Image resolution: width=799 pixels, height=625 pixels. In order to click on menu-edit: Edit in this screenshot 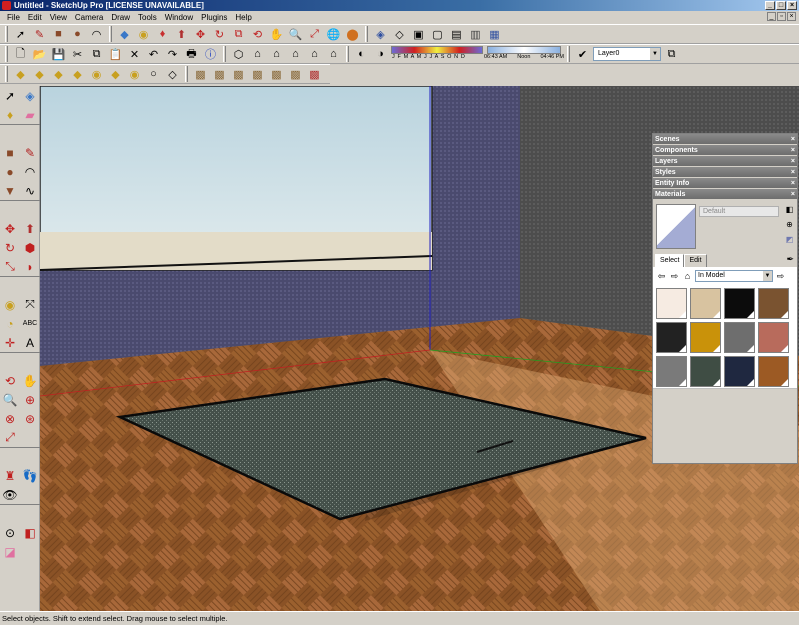, I will do `click(35, 17)`.